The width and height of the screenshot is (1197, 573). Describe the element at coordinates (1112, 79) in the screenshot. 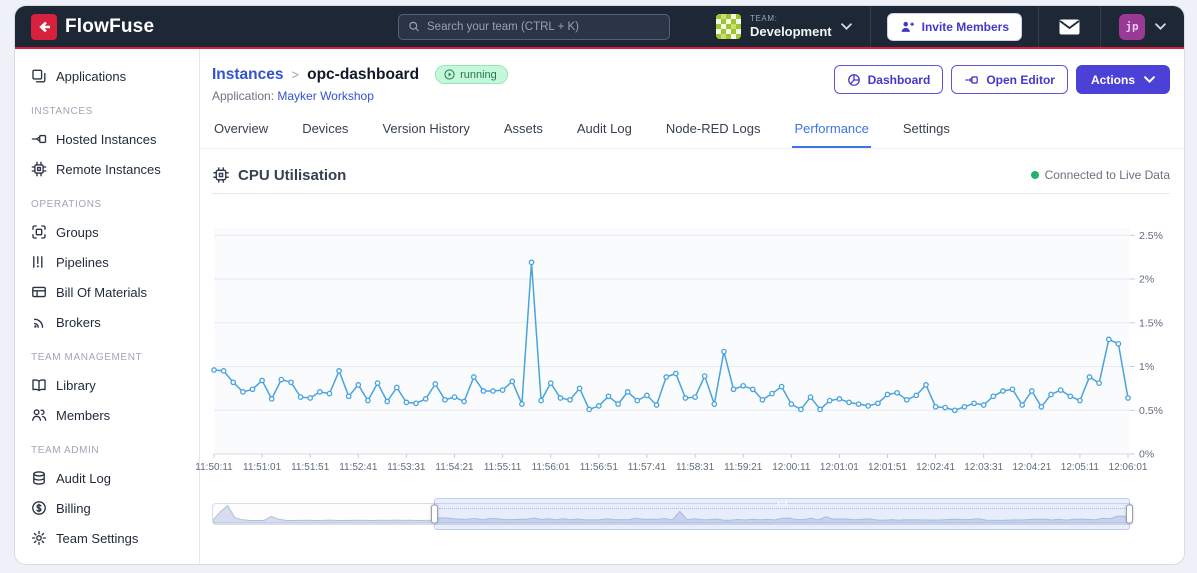

I see `actions-button-label: Actions` at that location.